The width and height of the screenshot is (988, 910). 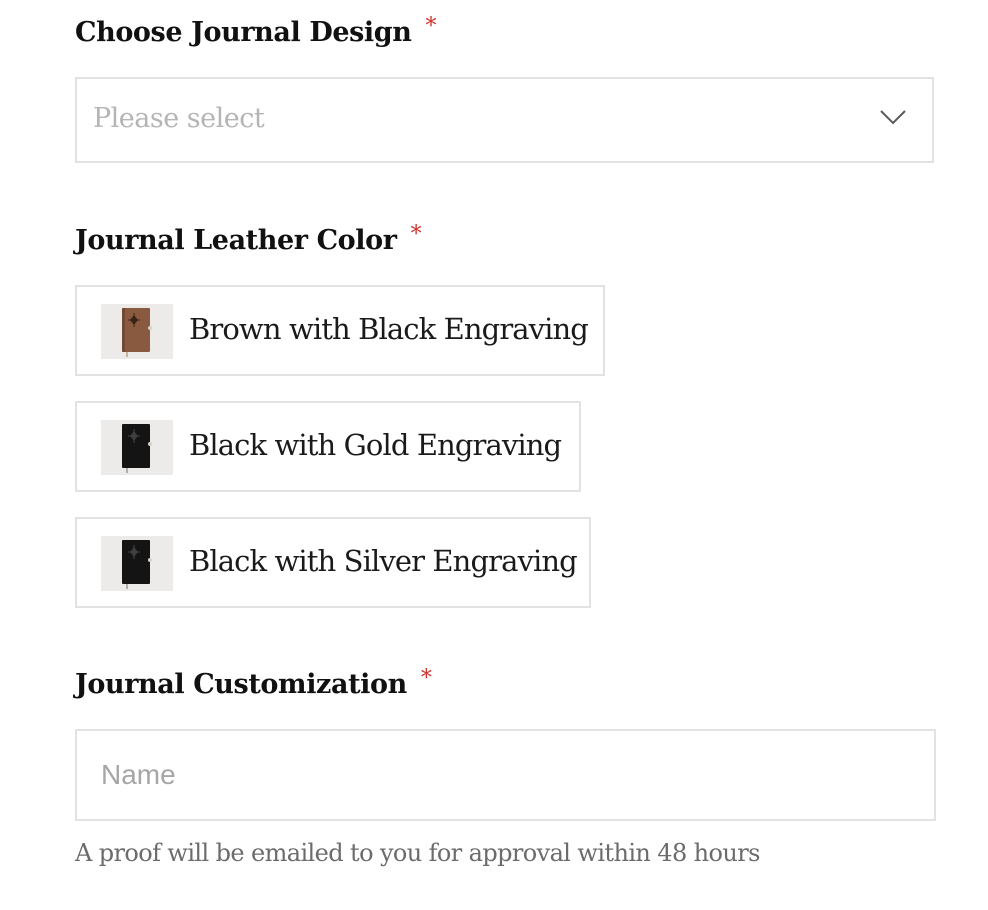 I want to click on journal-design-select: Please select, so click(x=504, y=120).